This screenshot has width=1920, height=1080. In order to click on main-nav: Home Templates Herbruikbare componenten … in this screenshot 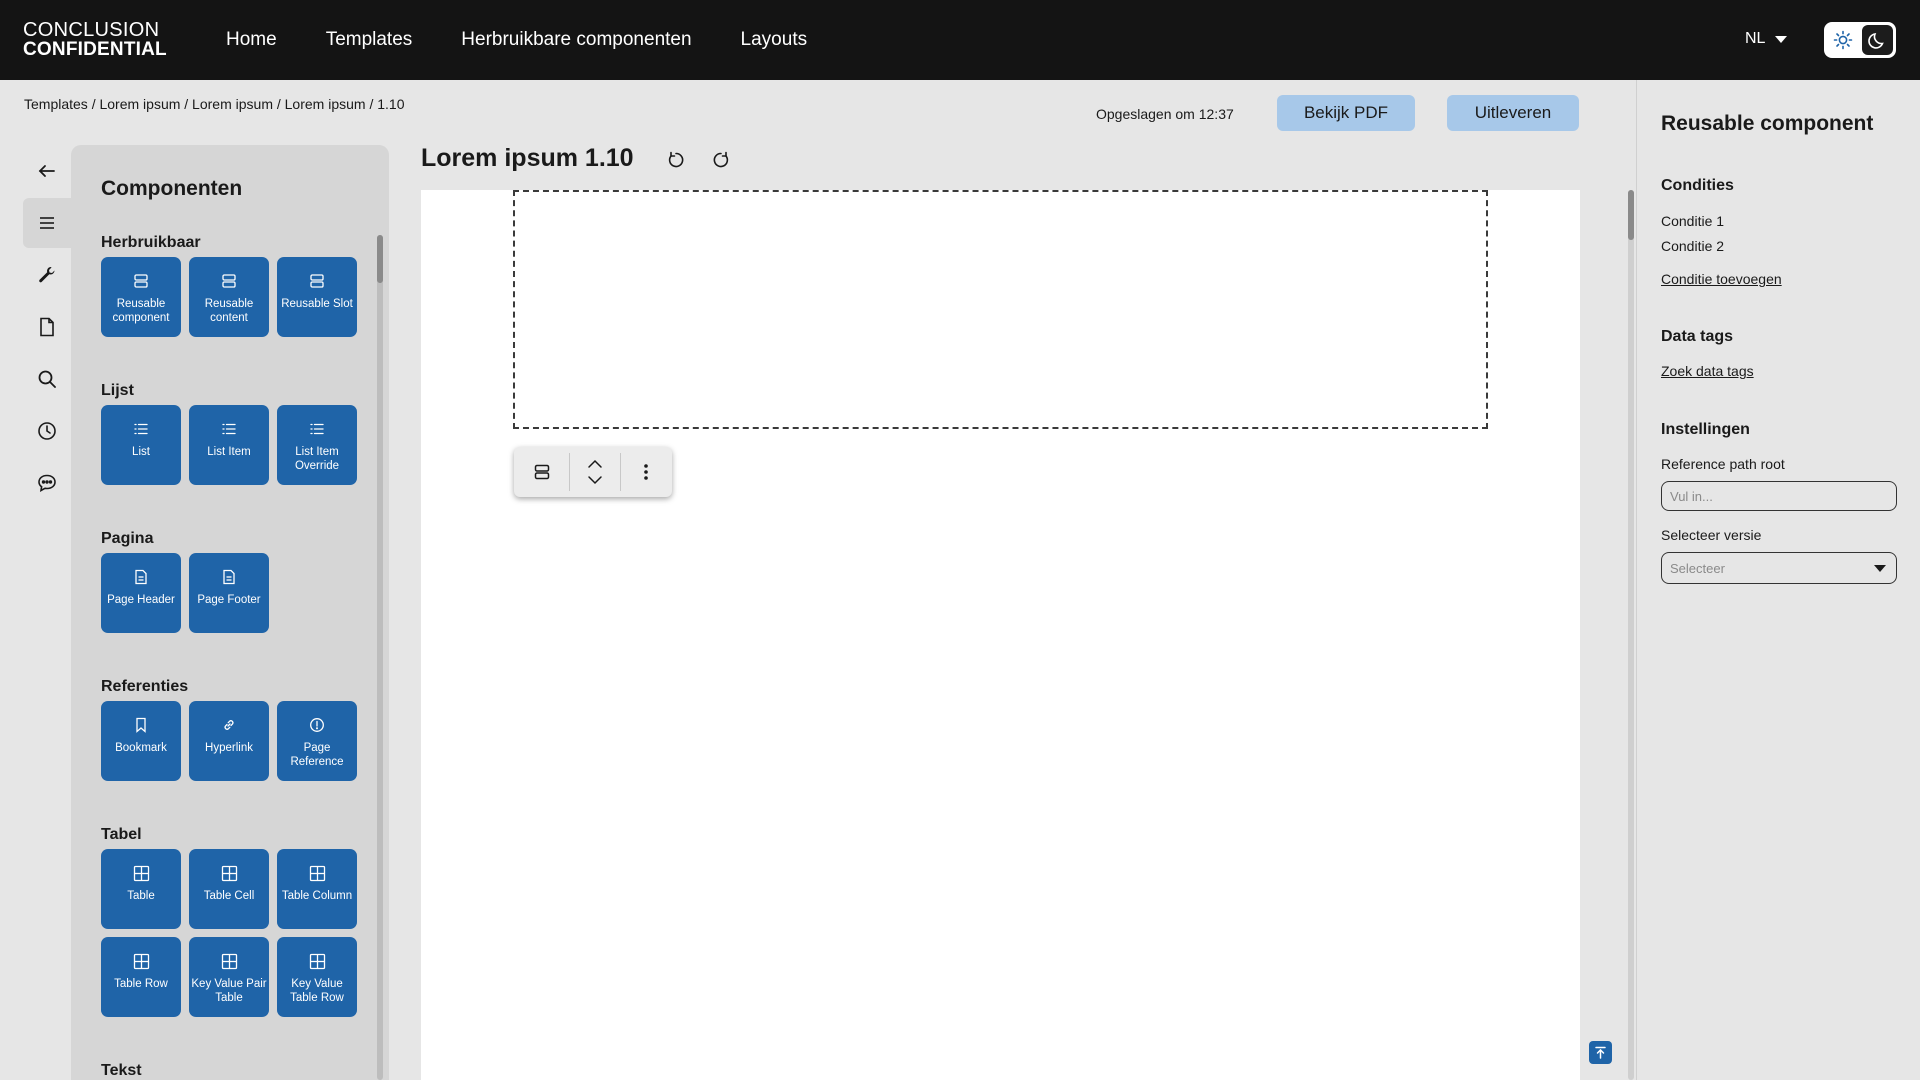, I will do `click(516, 40)`.